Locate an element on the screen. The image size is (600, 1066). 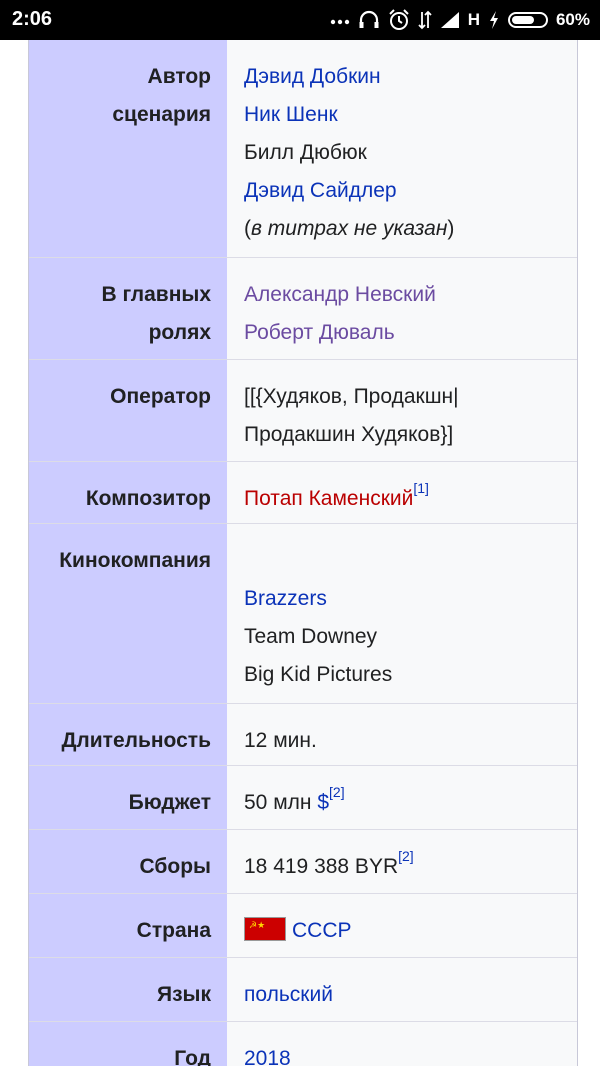
battery-percent: 60% is located at coordinates (572, 19).